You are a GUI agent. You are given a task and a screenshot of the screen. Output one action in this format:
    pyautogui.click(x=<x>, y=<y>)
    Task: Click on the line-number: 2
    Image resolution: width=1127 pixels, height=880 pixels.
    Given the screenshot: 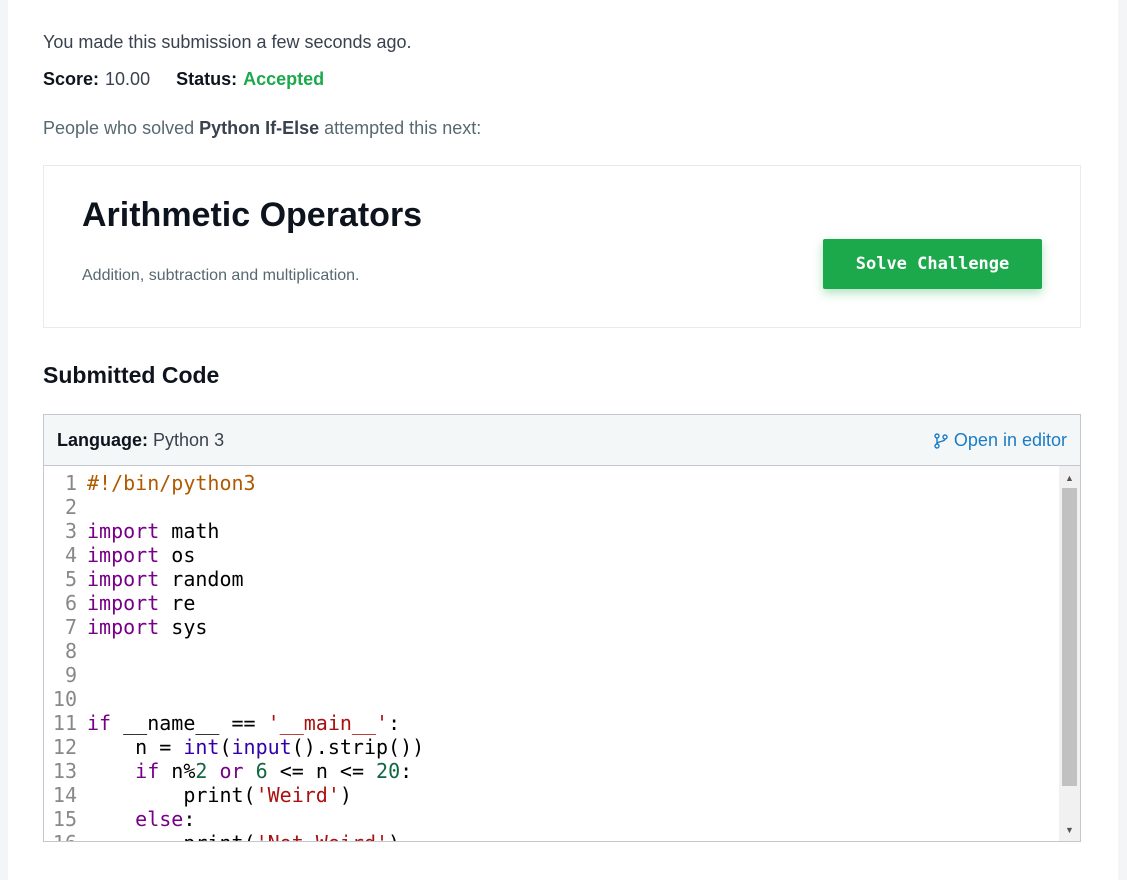 What is the action you would take?
    pyautogui.click(x=70, y=507)
    